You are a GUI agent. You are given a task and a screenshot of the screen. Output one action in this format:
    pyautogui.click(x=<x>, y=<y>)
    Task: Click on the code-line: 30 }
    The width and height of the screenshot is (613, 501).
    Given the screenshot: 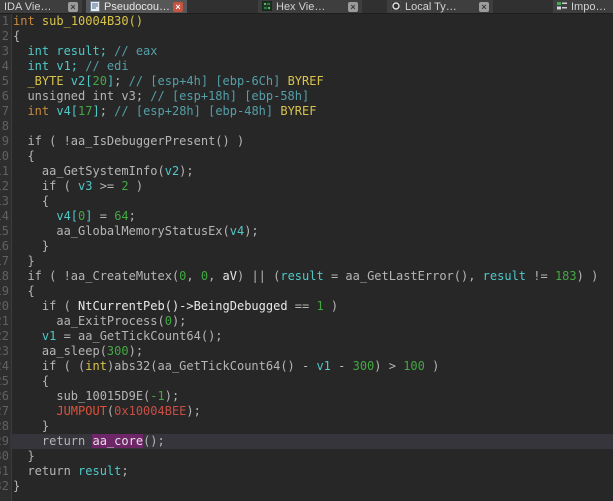 What is the action you would take?
    pyautogui.click(x=306, y=456)
    